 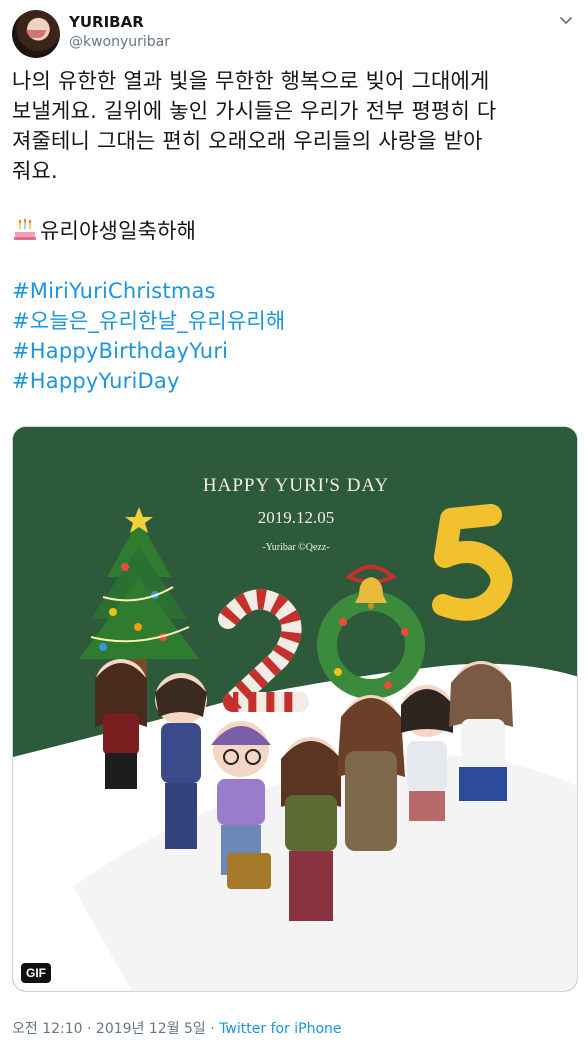 What do you see at coordinates (119, 42) in the screenshot?
I see `user-handle: @kwonyuribar` at bounding box center [119, 42].